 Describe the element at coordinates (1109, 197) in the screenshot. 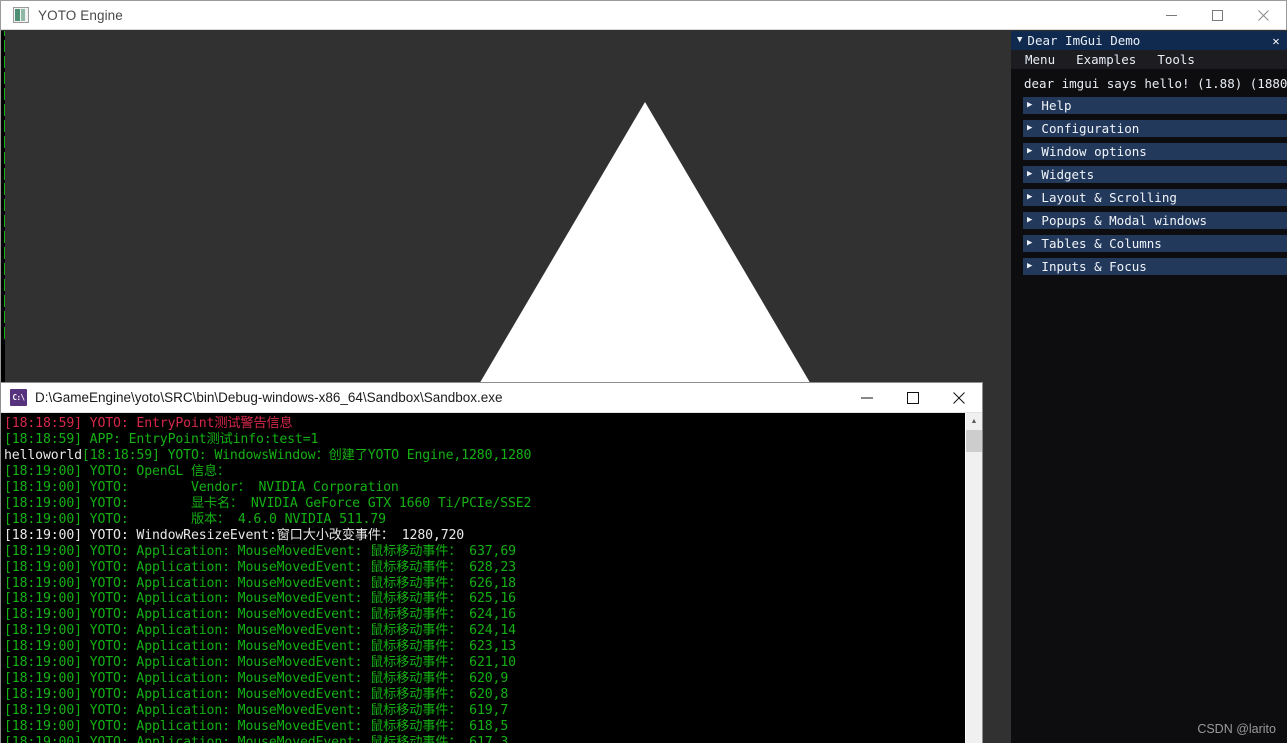

I see `collapsing-header-label: Layout & Scrolling` at that location.